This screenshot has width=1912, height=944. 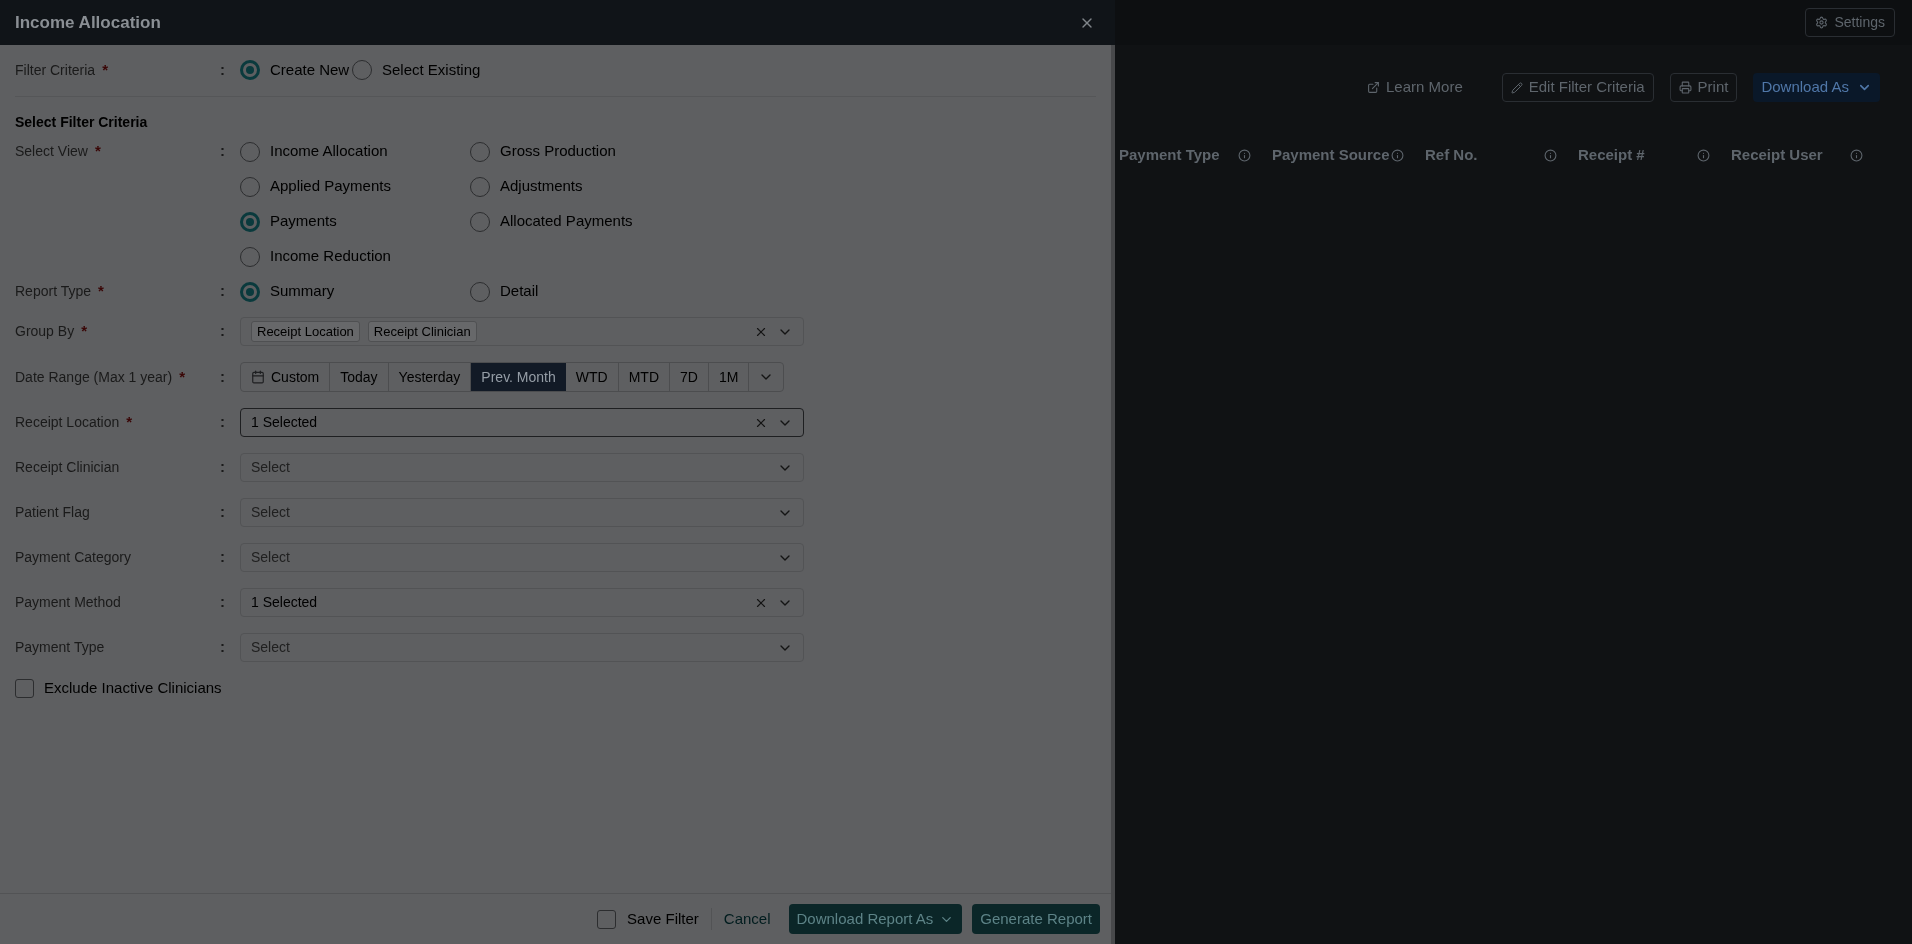 I want to click on radio-label: Payments, so click(x=303, y=221).